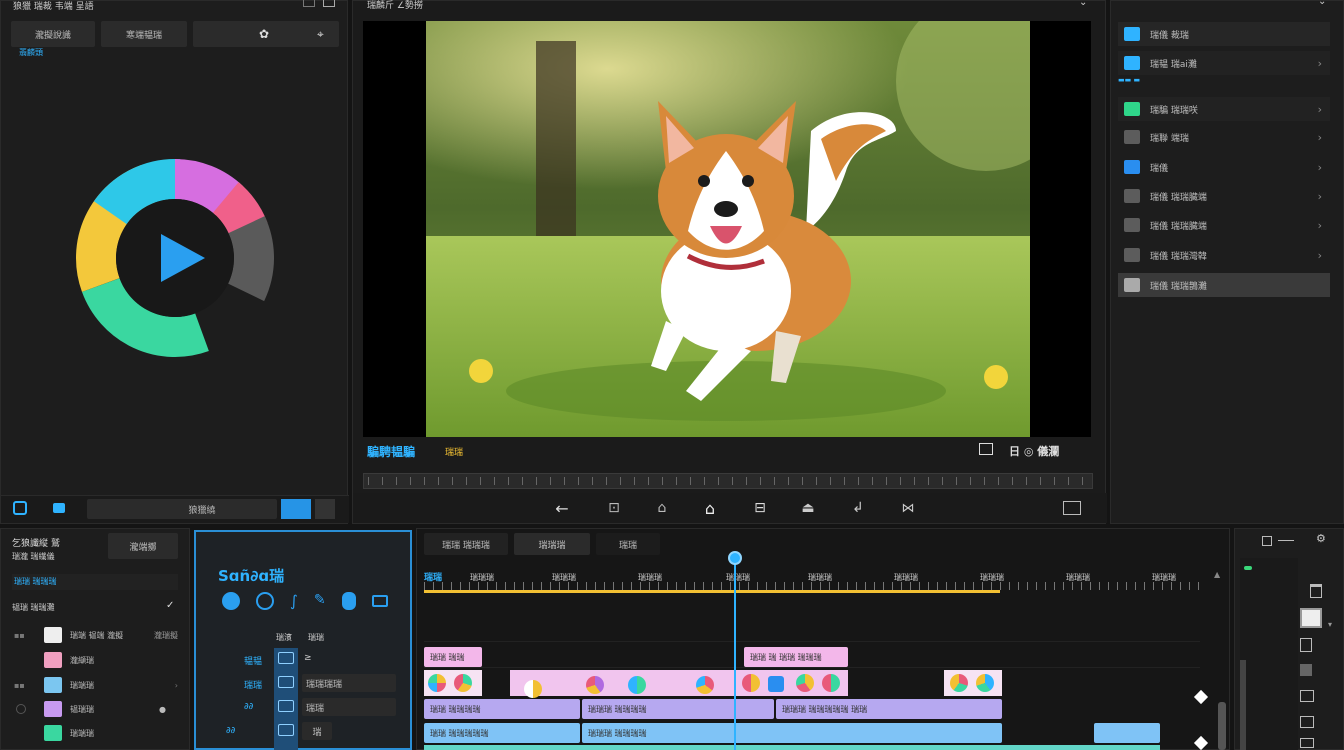 Image resolution: width=1344 pixels, height=750 pixels. What do you see at coordinates (294, 601) in the screenshot?
I see `curve-icon: ∫` at bounding box center [294, 601].